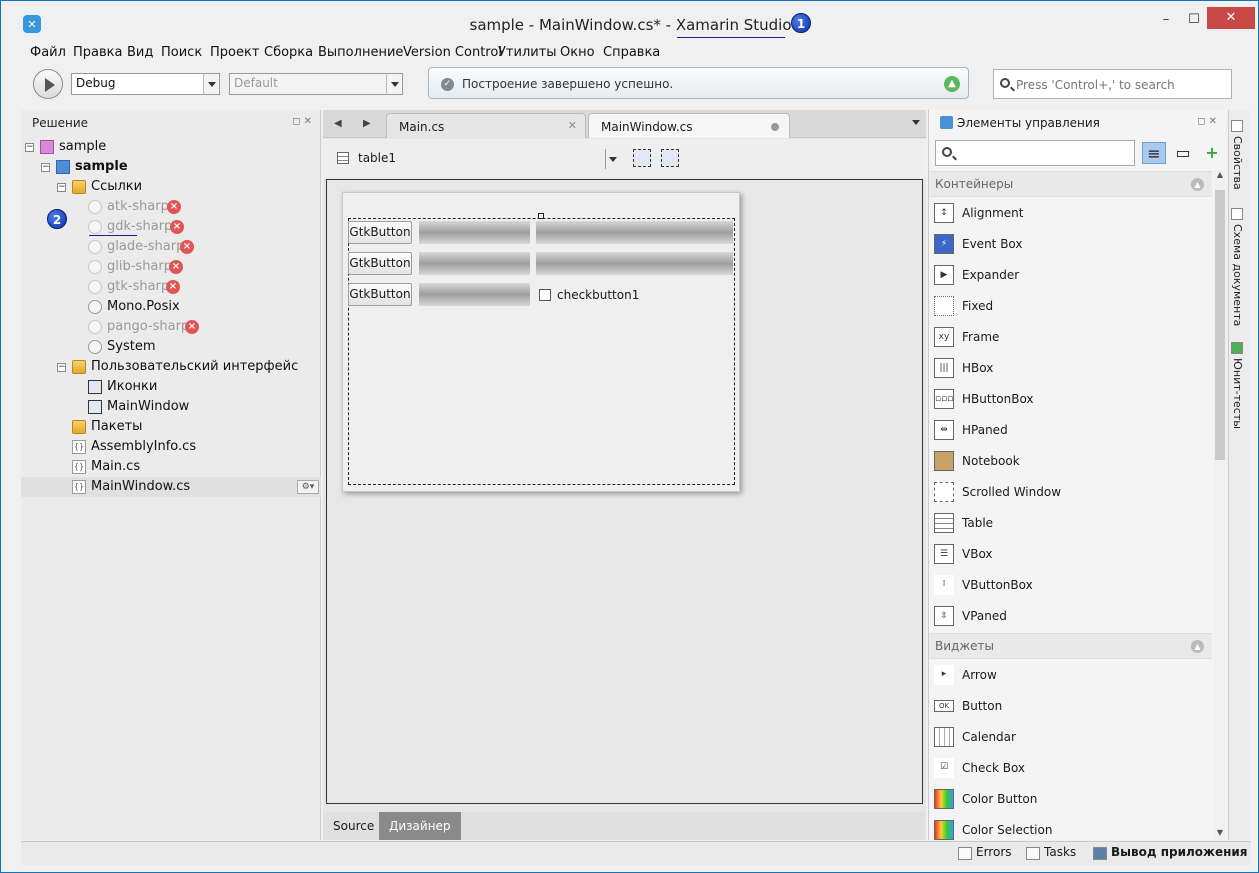  What do you see at coordinates (642, 158) in the screenshot?
I see `select-parent-icon` at bounding box center [642, 158].